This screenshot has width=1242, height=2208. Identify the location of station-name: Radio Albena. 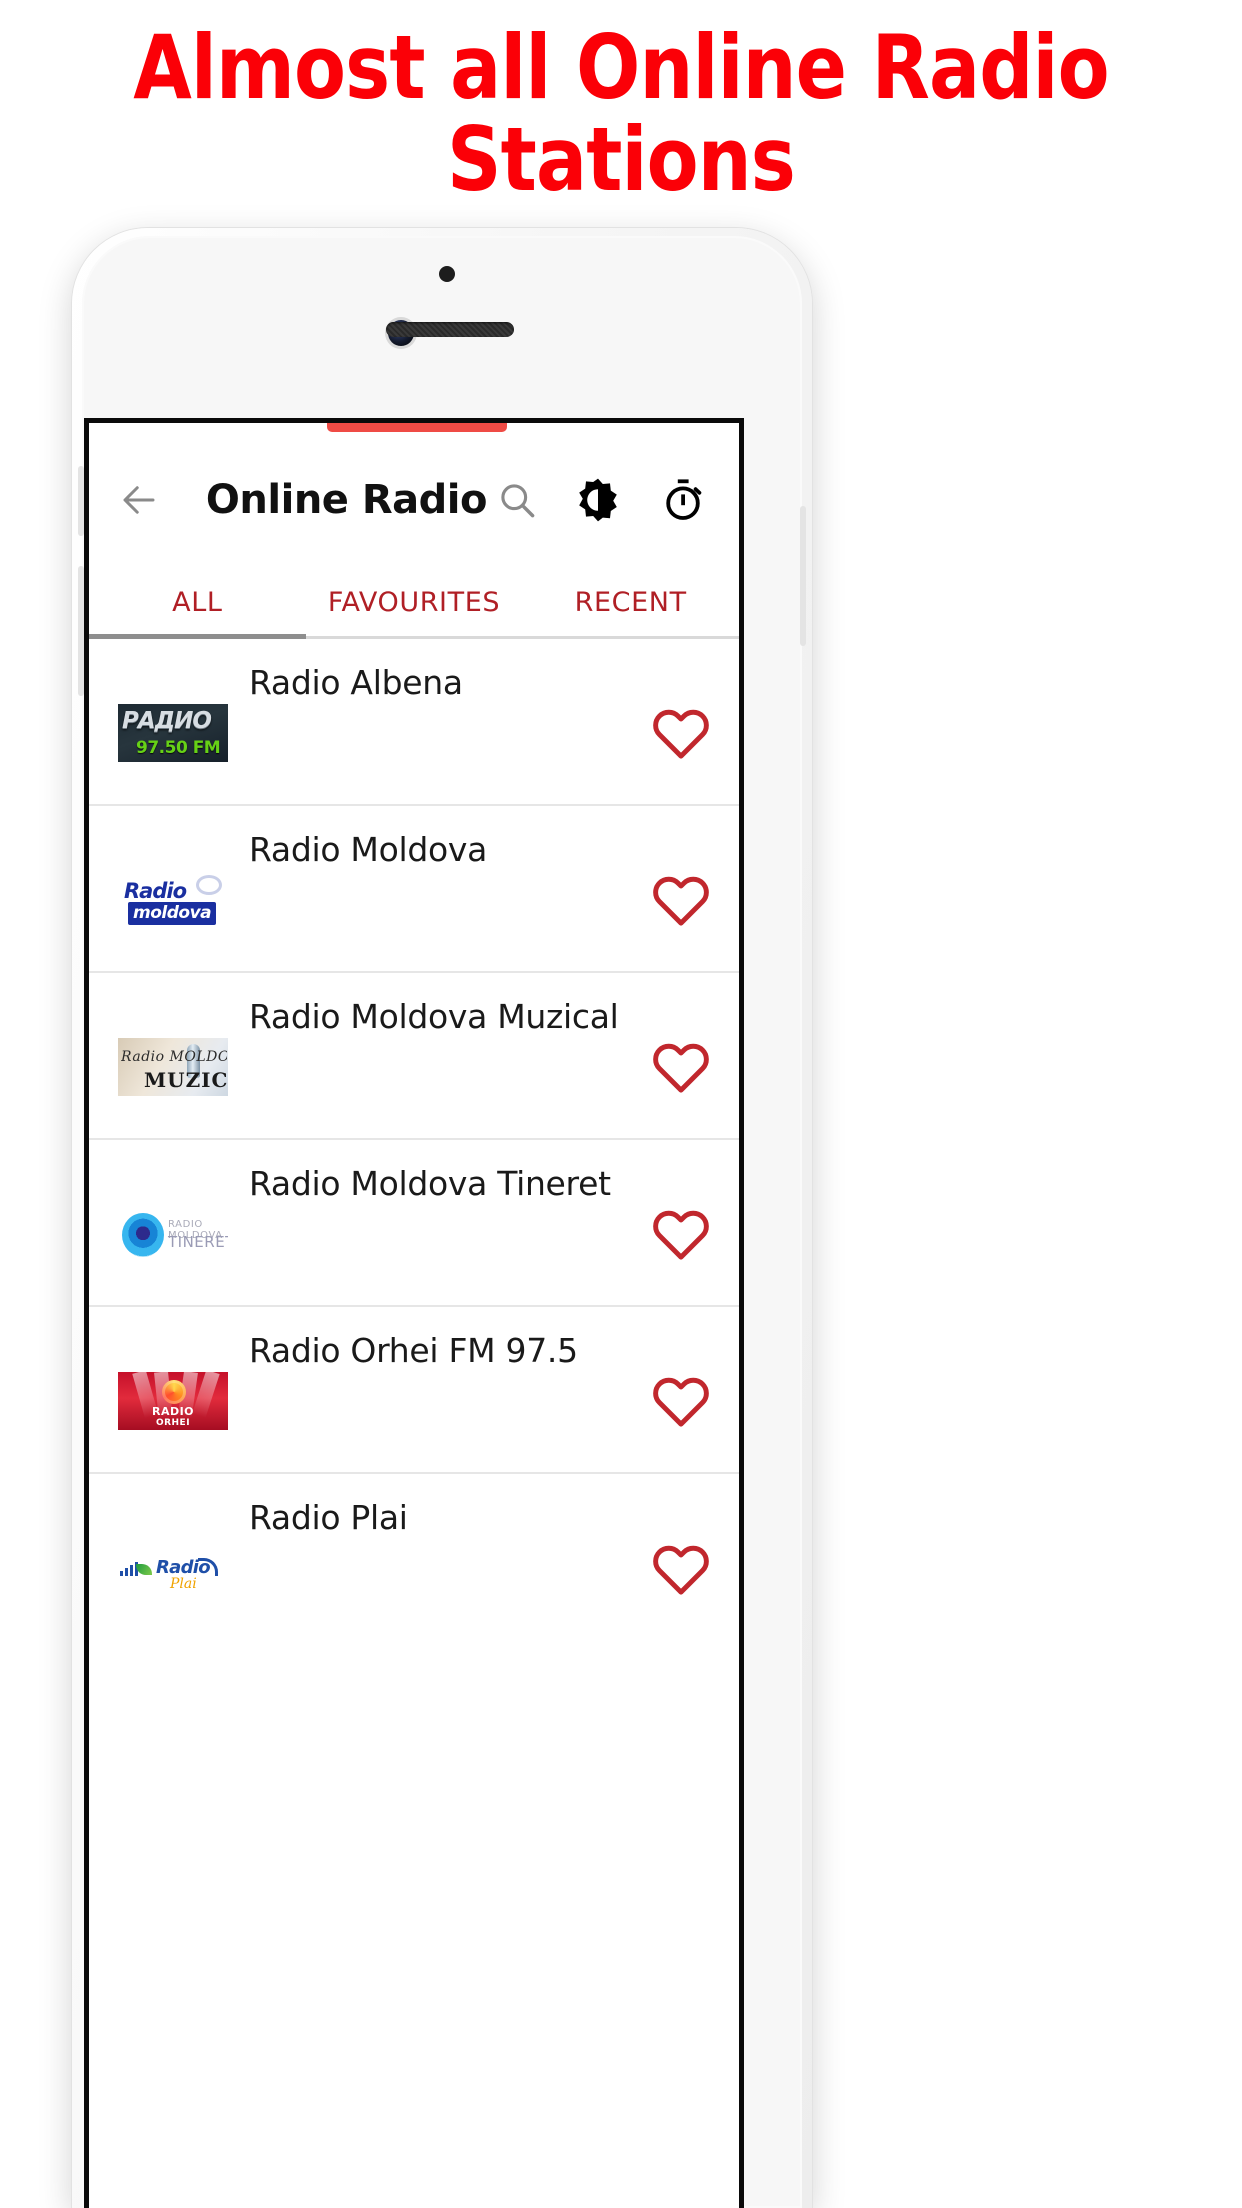
(356, 682).